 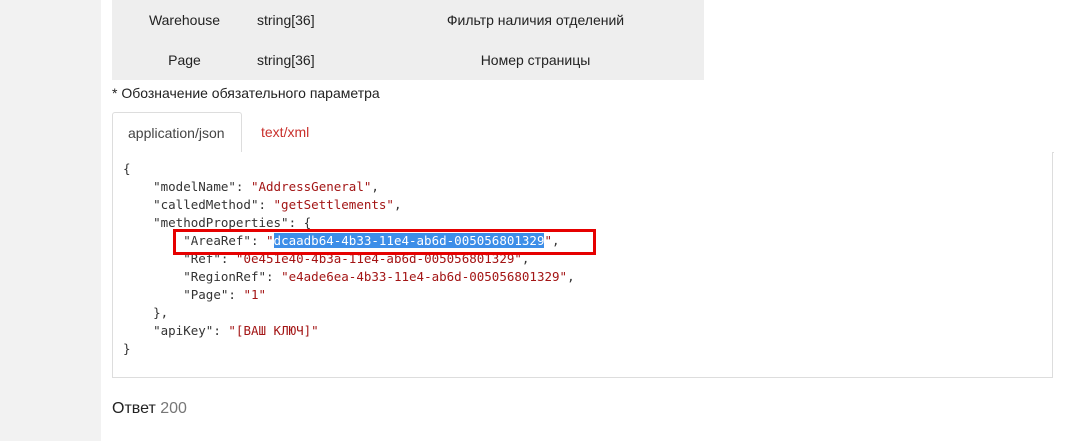 What do you see at coordinates (535, 60) in the screenshot?
I see `param-description: Номер страницы` at bounding box center [535, 60].